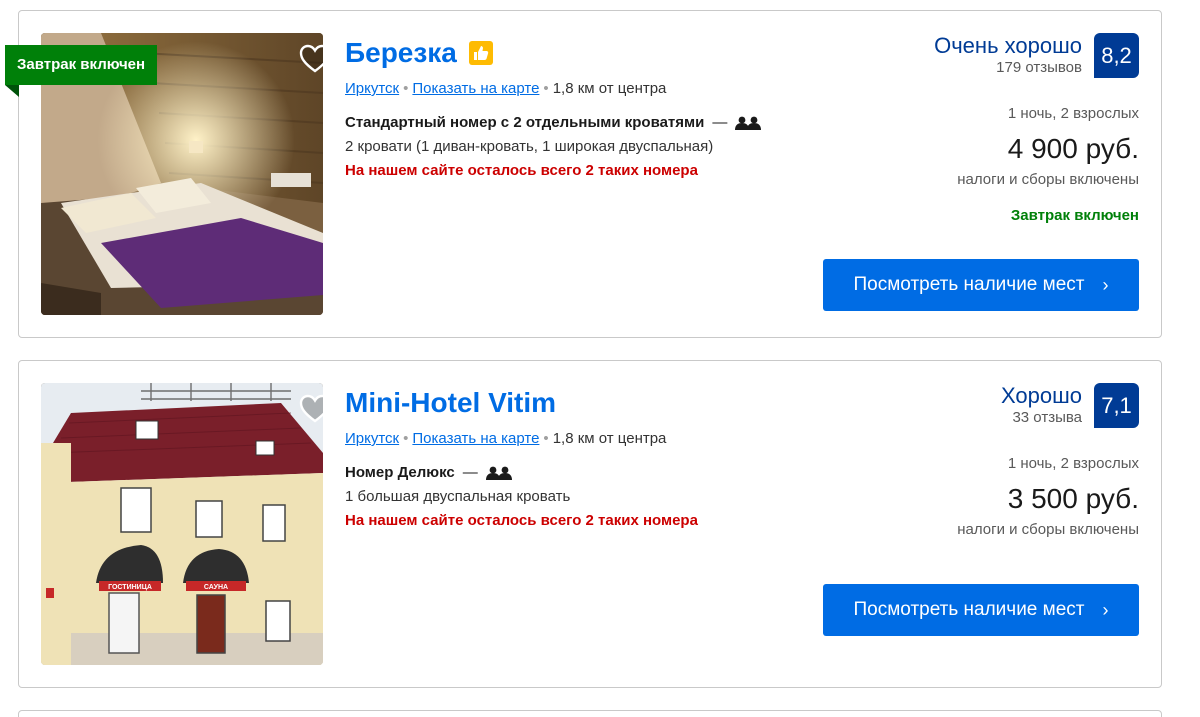  Describe the element at coordinates (400, 472) in the screenshot. I see `room-title-text: Номер Делюкс` at that location.